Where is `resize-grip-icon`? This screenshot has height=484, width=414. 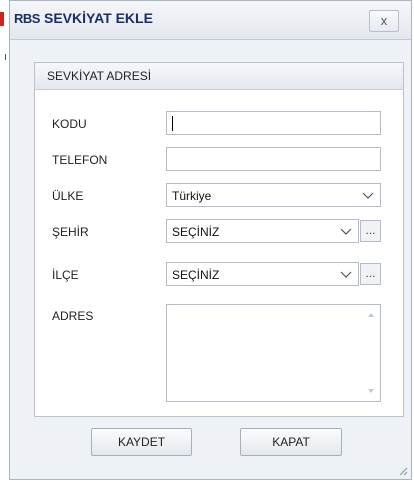
resize-grip-icon is located at coordinates (403, 471).